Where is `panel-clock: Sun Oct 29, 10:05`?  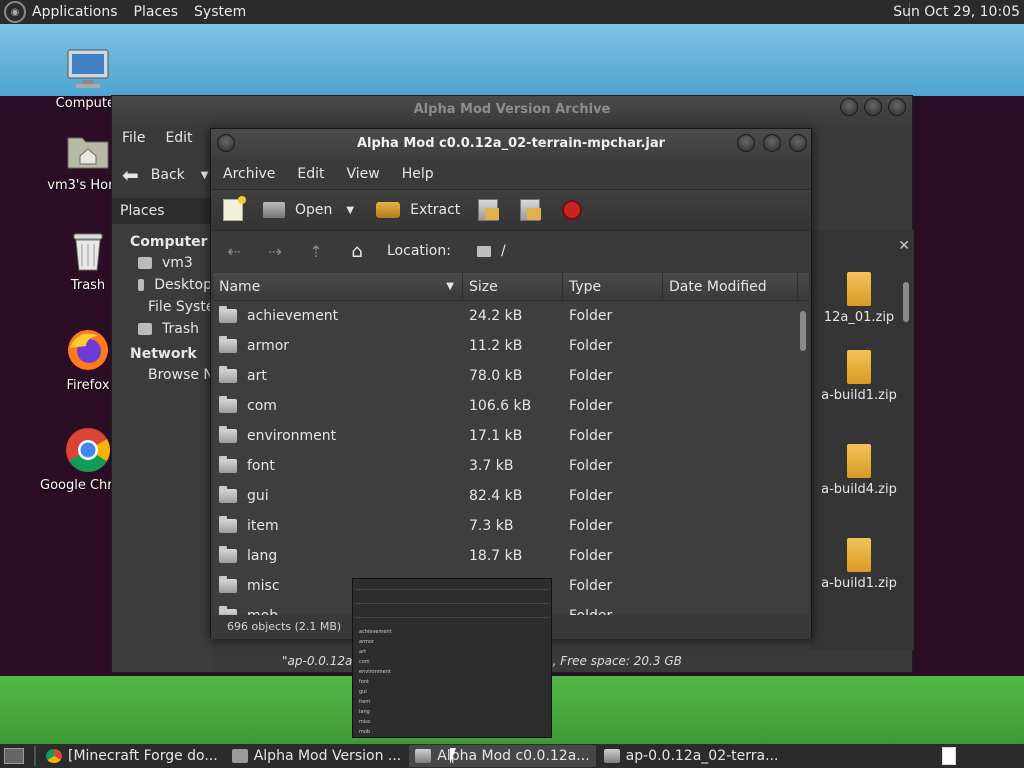 panel-clock: Sun Oct 29, 10:05 is located at coordinates (956, 12).